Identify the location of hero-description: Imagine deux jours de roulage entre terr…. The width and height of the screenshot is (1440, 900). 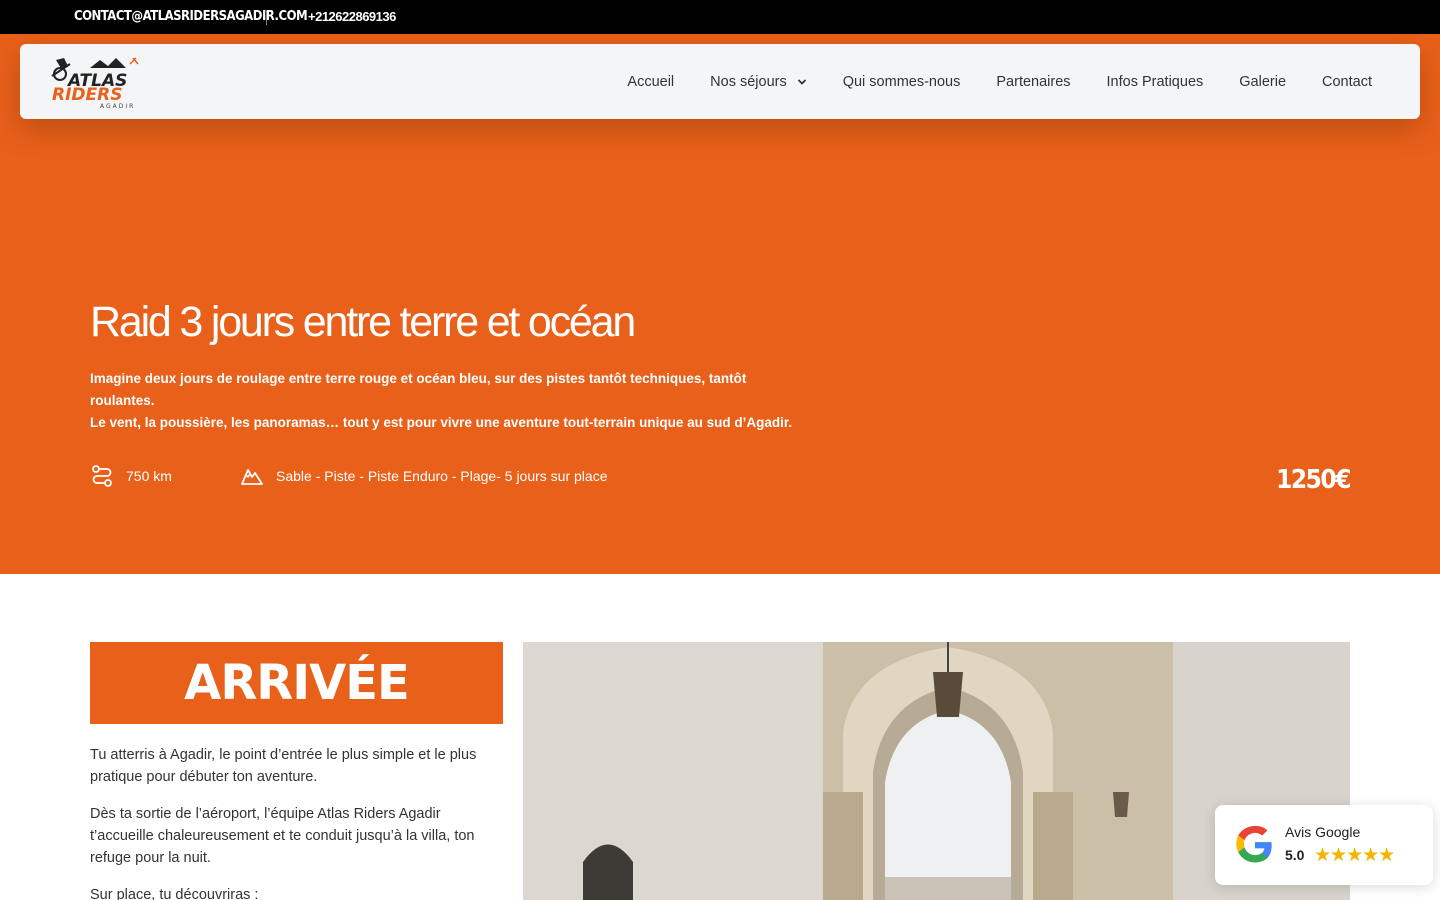
(441, 400).